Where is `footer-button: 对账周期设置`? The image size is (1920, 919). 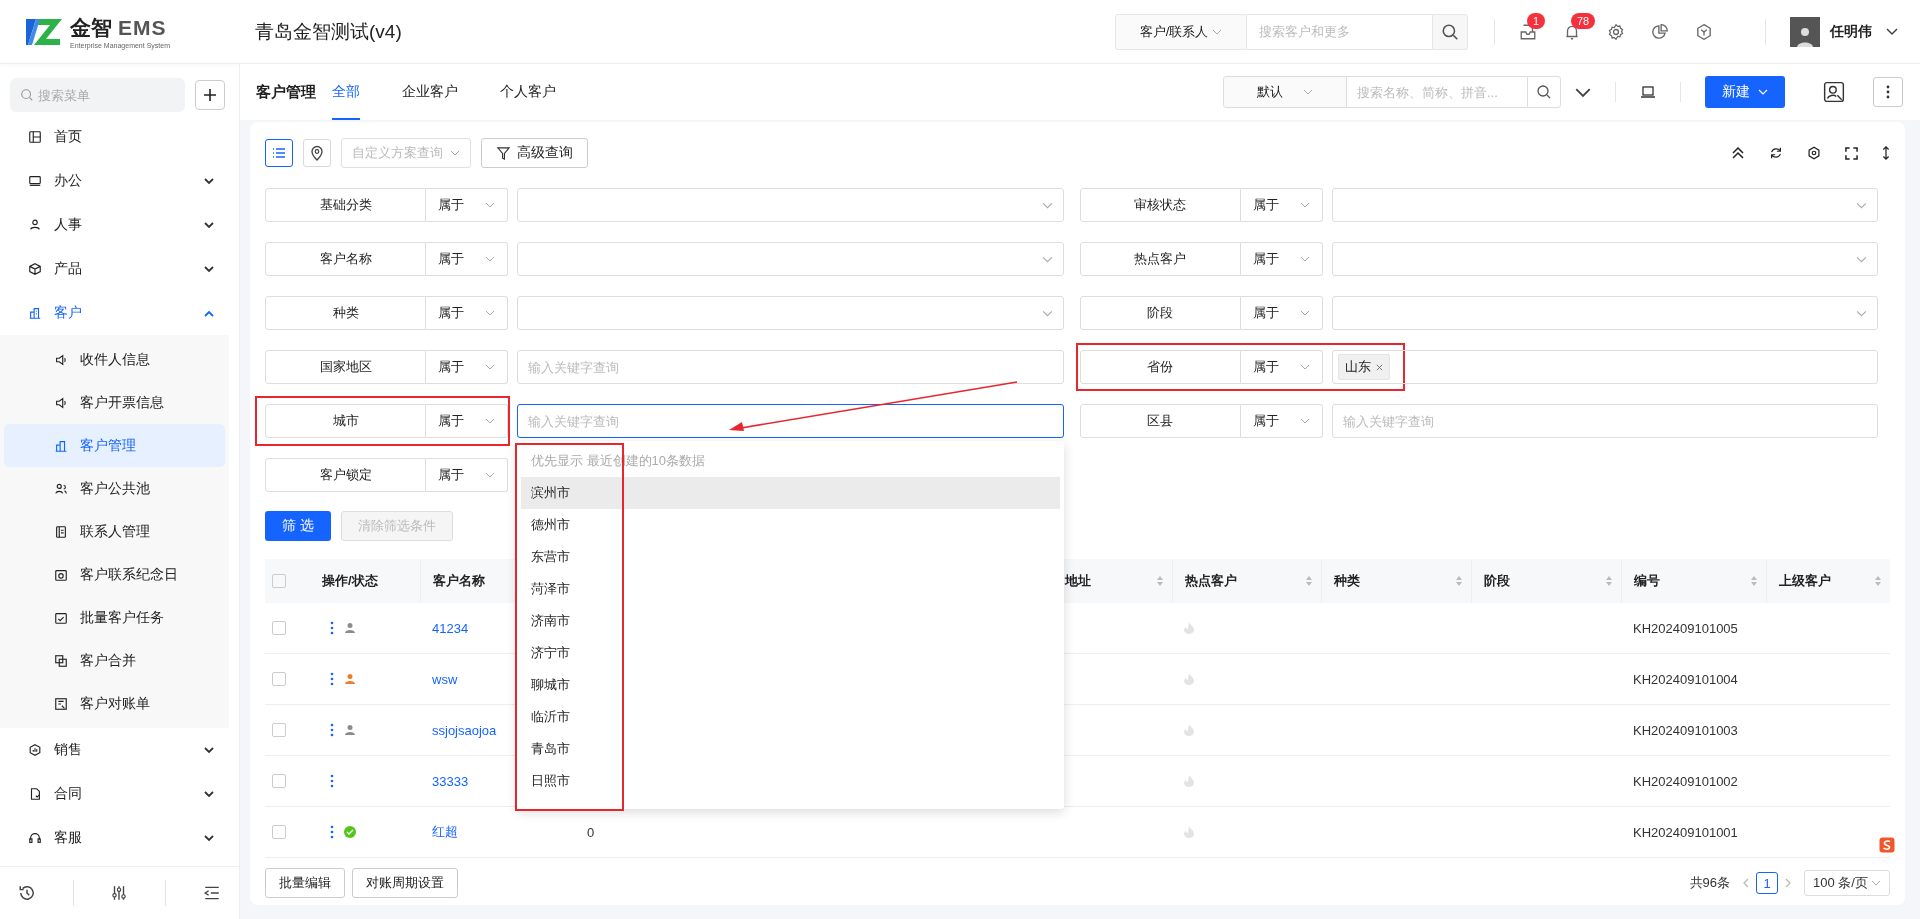
footer-button: 对账周期设置 is located at coordinates (405, 883).